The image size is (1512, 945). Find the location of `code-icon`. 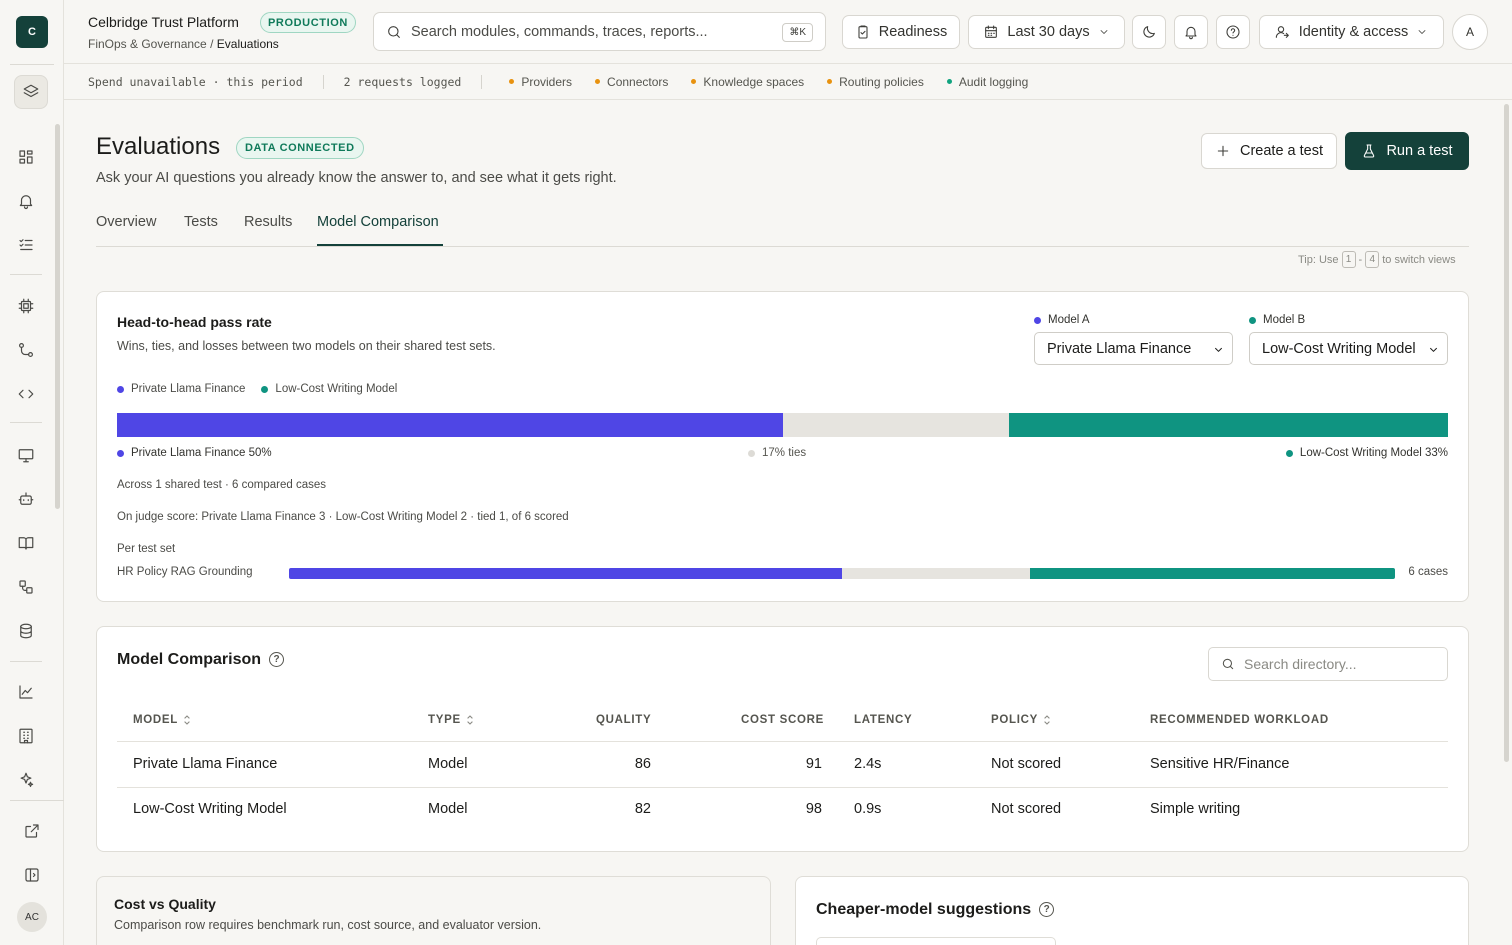

code-icon is located at coordinates (26, 394).